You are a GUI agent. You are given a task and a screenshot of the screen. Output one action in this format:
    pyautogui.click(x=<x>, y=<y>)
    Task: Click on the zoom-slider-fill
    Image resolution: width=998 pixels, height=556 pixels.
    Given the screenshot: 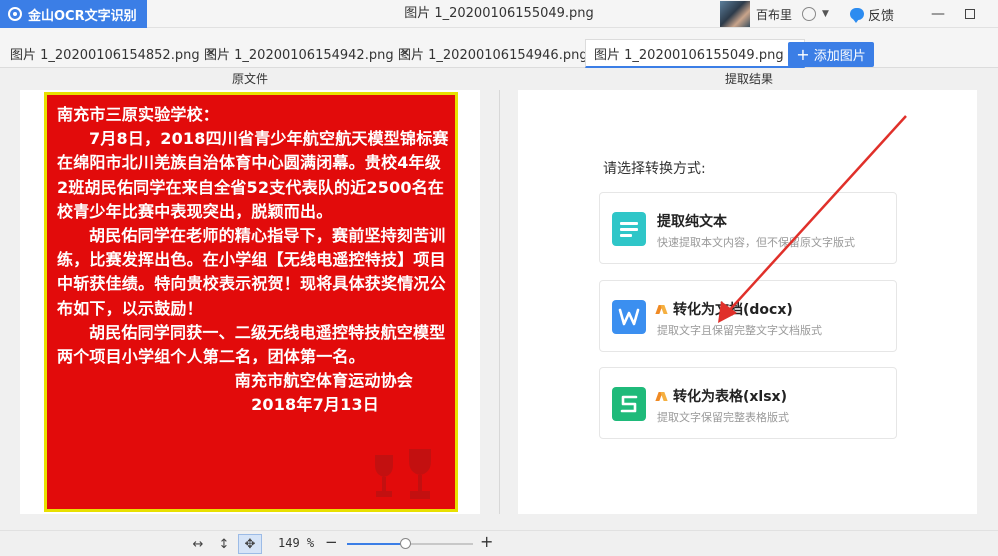 What is the action you would take?
    pyautogui.click(x=376, y=544)
    